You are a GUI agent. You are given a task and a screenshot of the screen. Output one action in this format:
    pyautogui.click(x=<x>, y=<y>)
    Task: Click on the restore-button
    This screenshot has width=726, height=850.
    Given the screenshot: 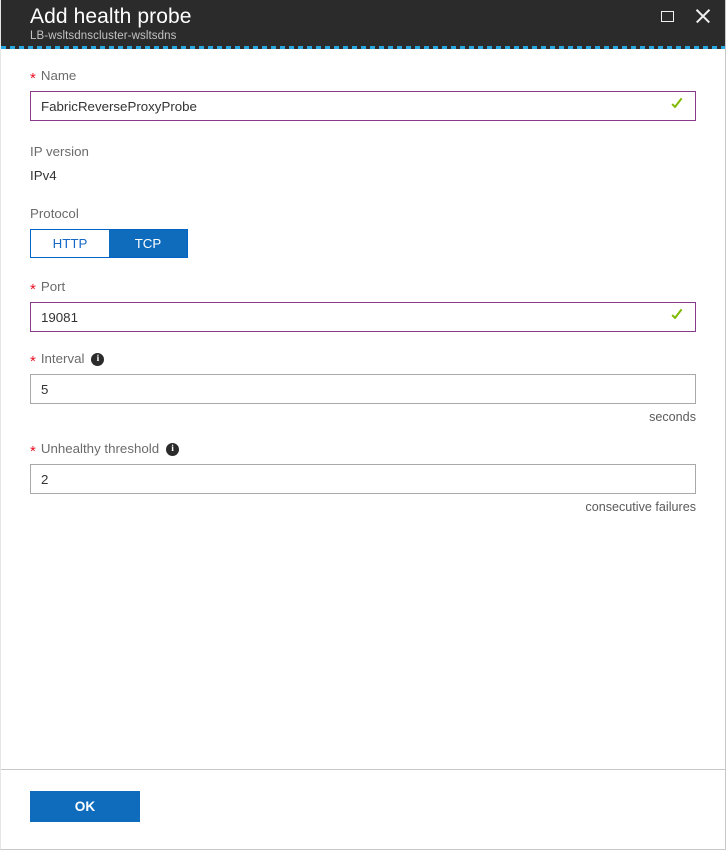 What is the action you would take?
    pyautogui.click(x=667, y=16)
    